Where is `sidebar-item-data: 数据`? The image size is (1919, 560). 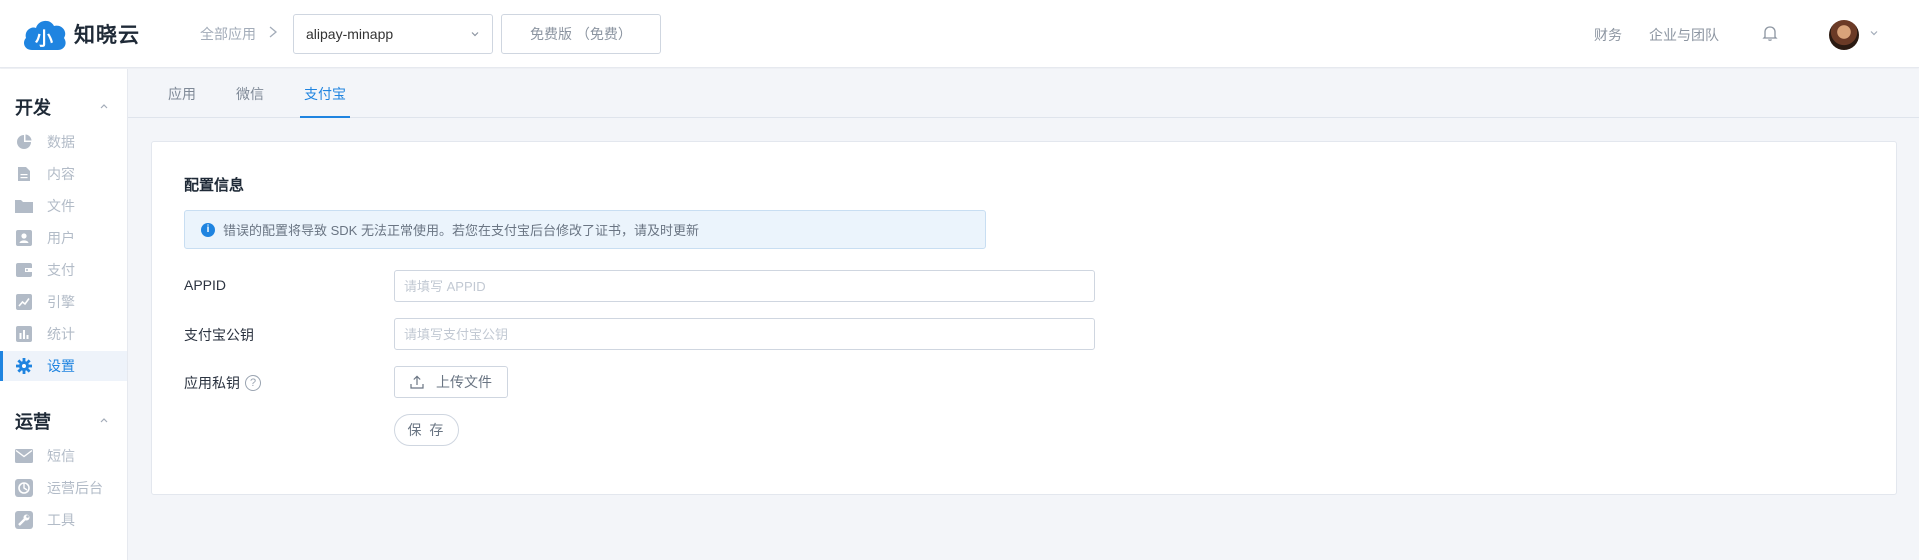 sidebar-item-data: 数据 is located at coordinates (63, 142).